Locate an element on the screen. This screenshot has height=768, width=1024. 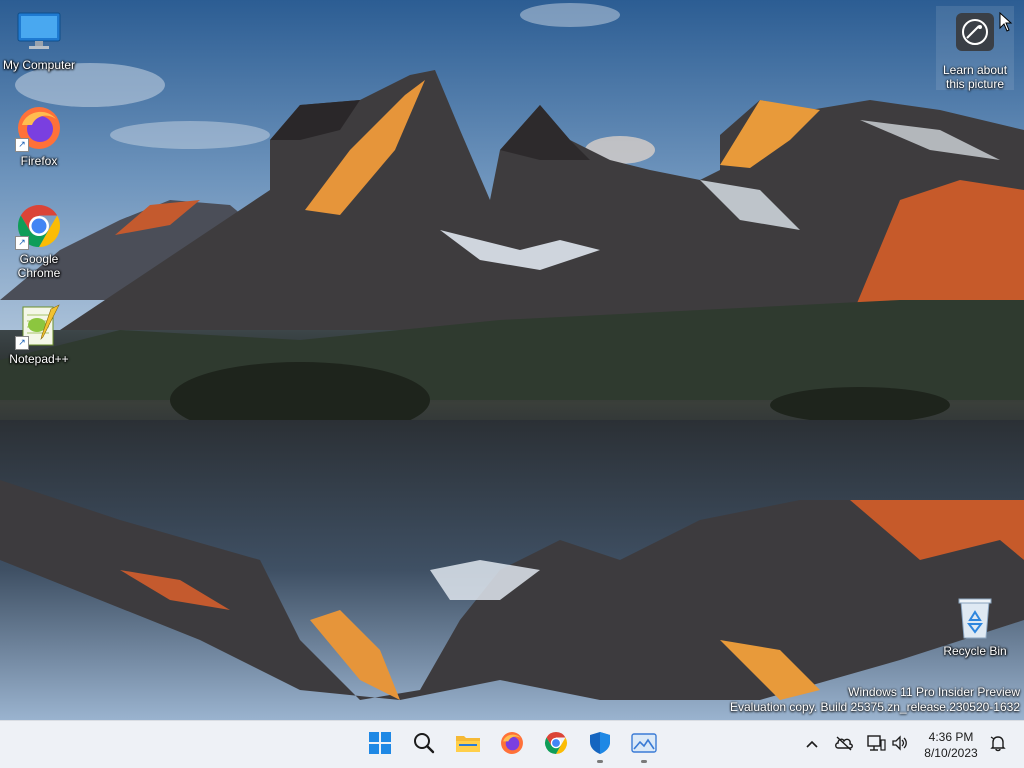
tray-show-hidden-icons-button is located at coordinates (812, 745).